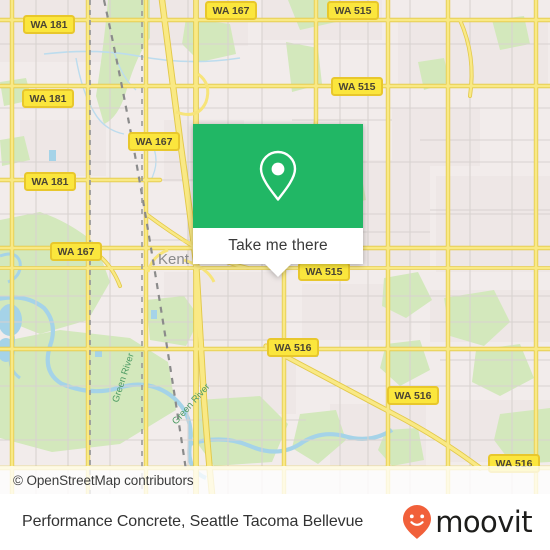  What do you see at coordinates (417, 522) in the screenshot?
I see `moovit-pin-smiley-icon` at bounding box center [417, 522].